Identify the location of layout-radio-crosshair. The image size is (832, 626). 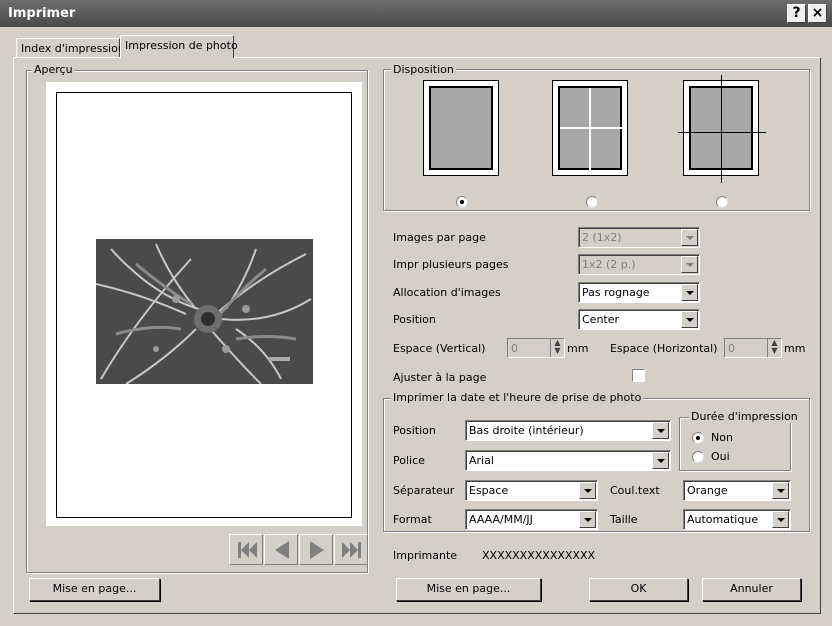
(722, 202).